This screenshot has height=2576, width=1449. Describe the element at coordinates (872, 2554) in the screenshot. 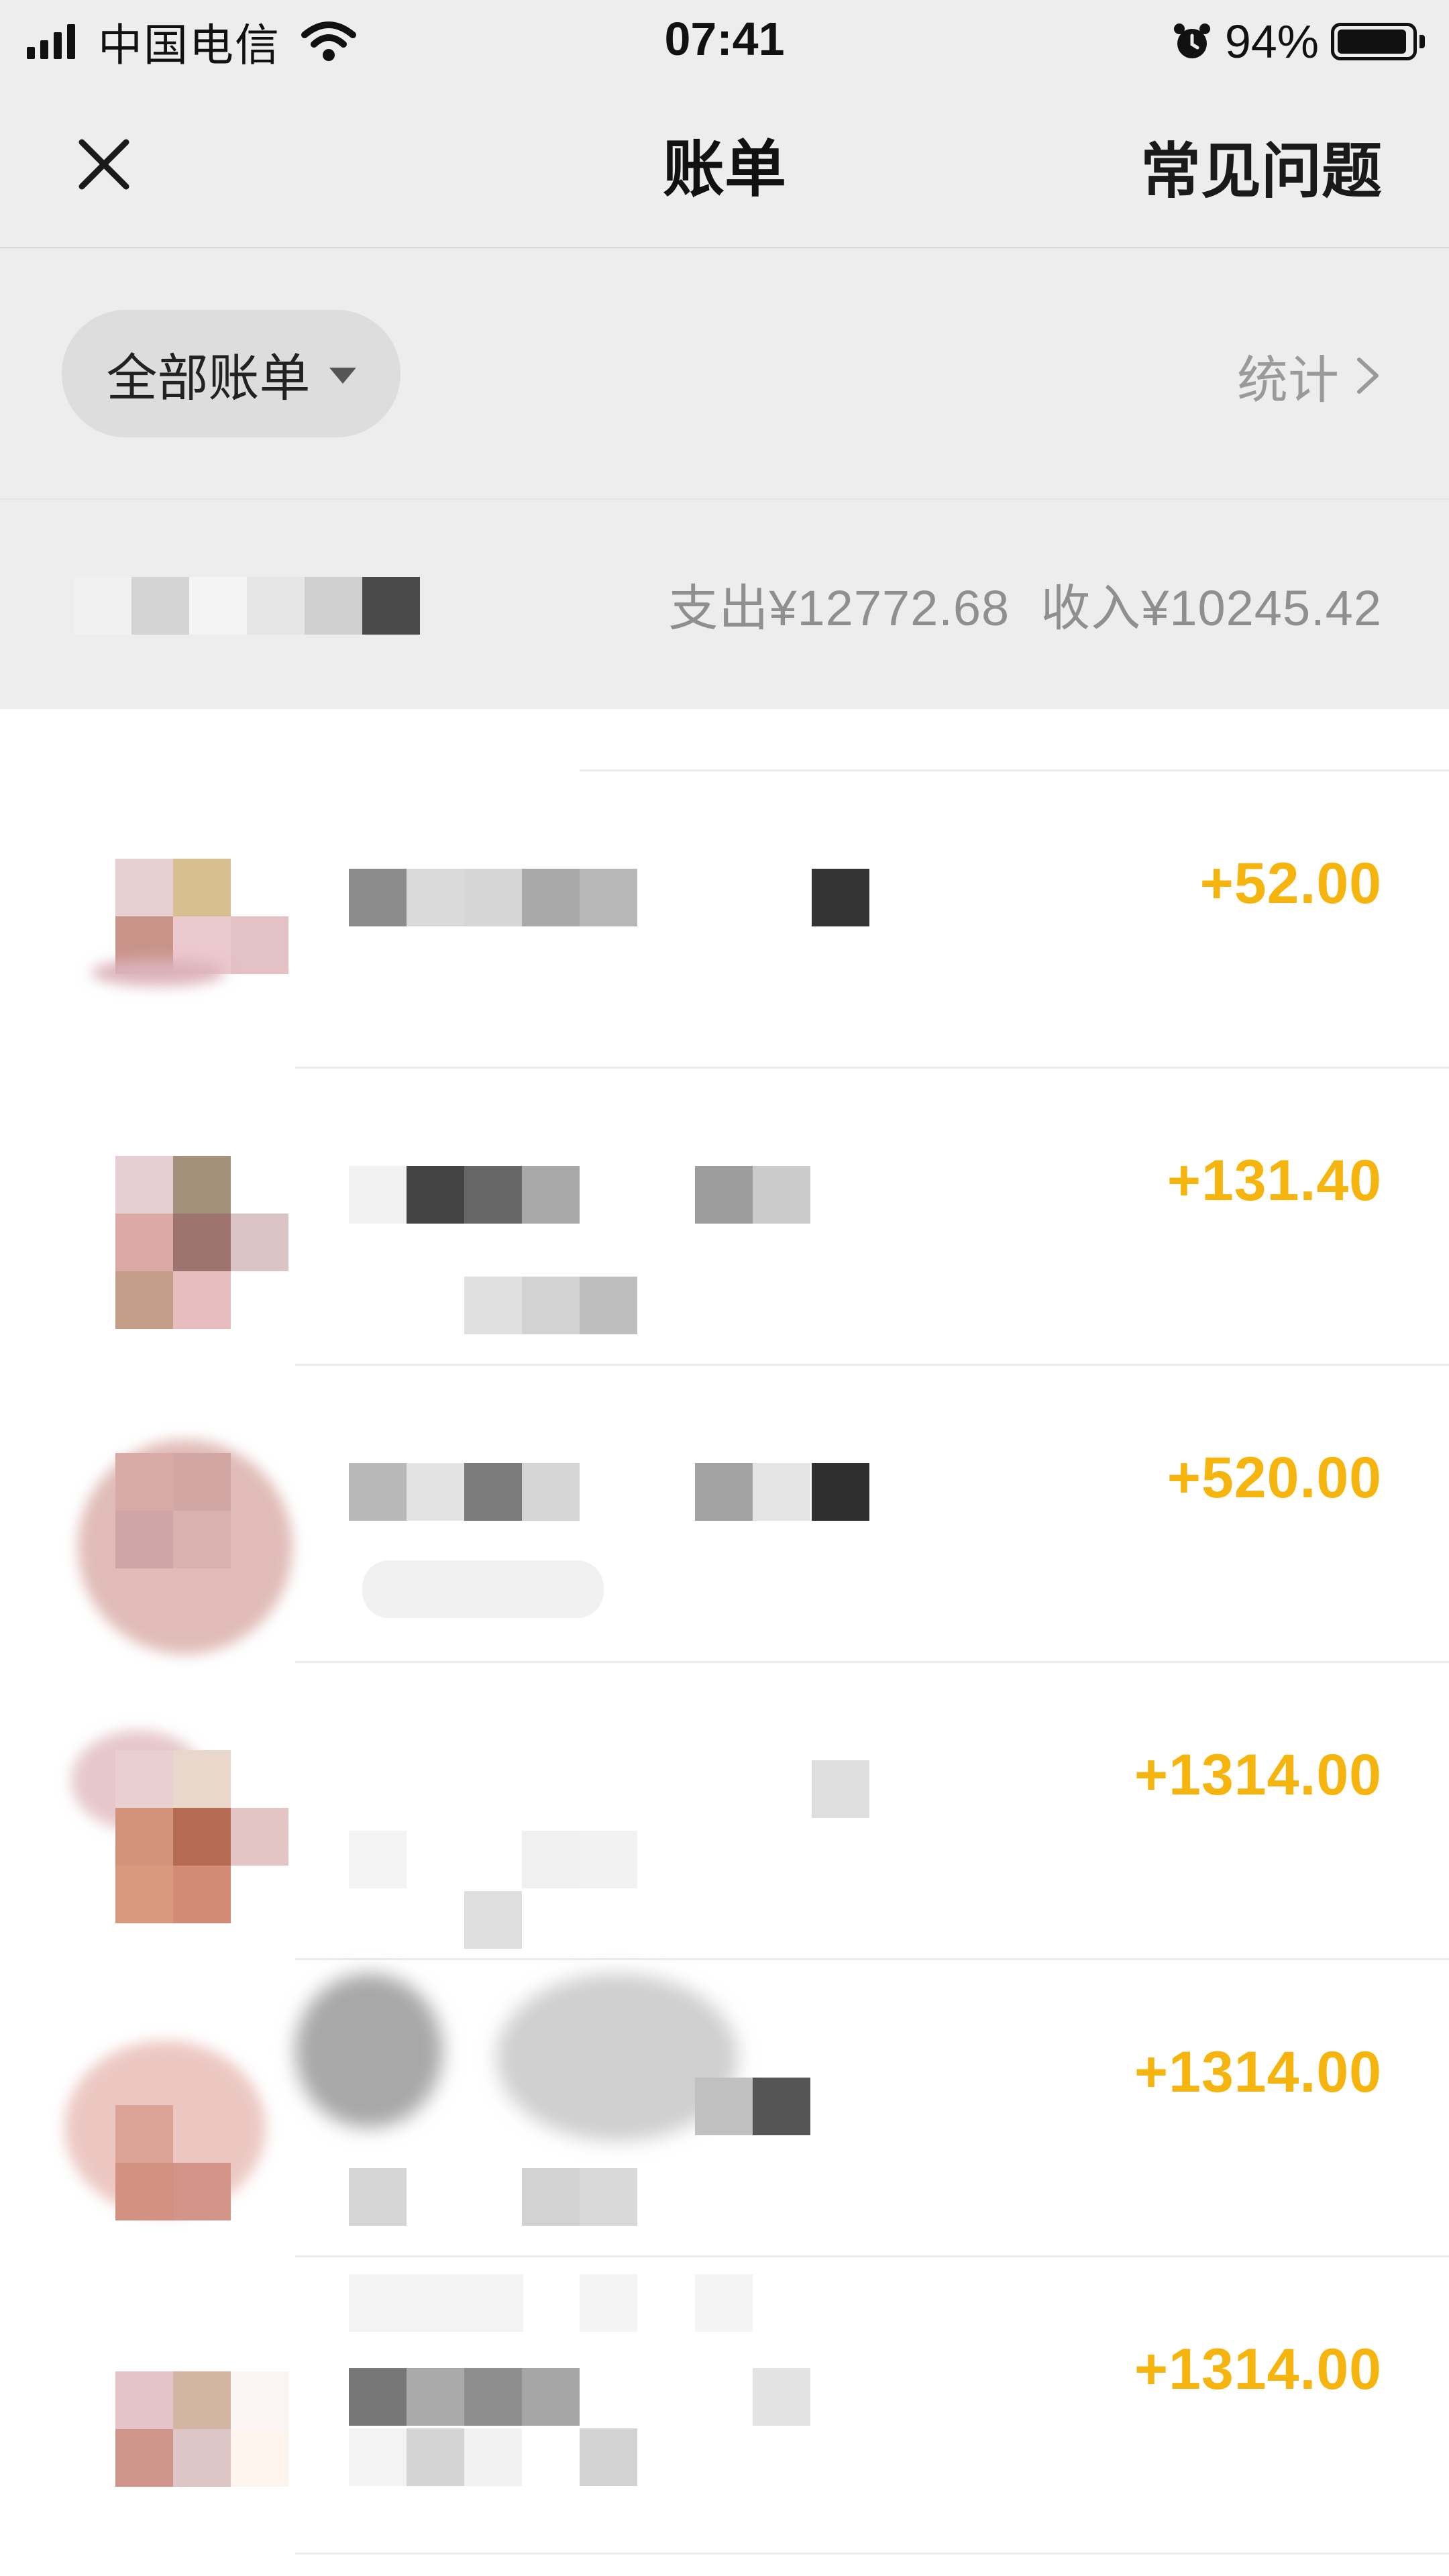

I see `divider` at that location.